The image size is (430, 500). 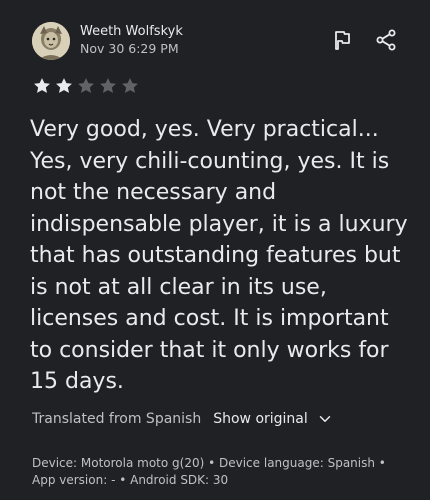 I want to click on share-icon, so click(x=386, y=40).